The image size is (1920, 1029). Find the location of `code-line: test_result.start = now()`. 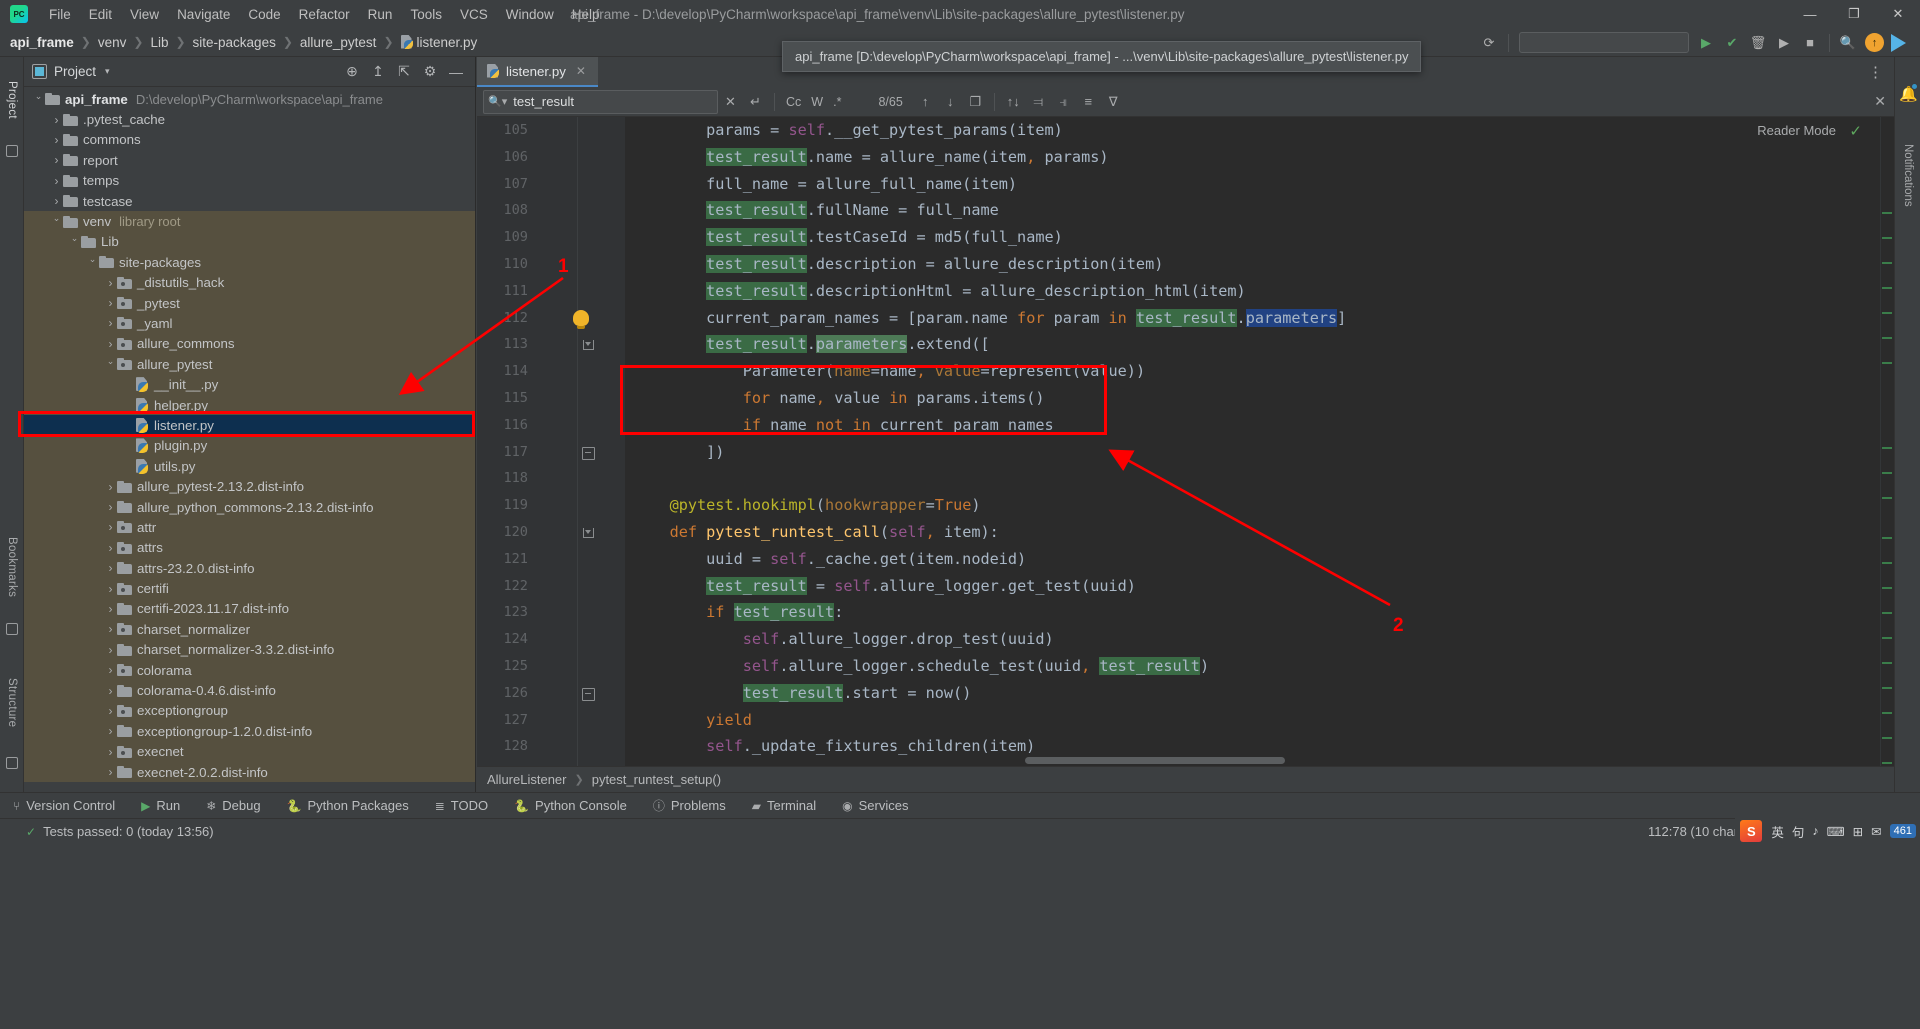

code-line: test_result.start = now() is located at coordinates (1259, 693).